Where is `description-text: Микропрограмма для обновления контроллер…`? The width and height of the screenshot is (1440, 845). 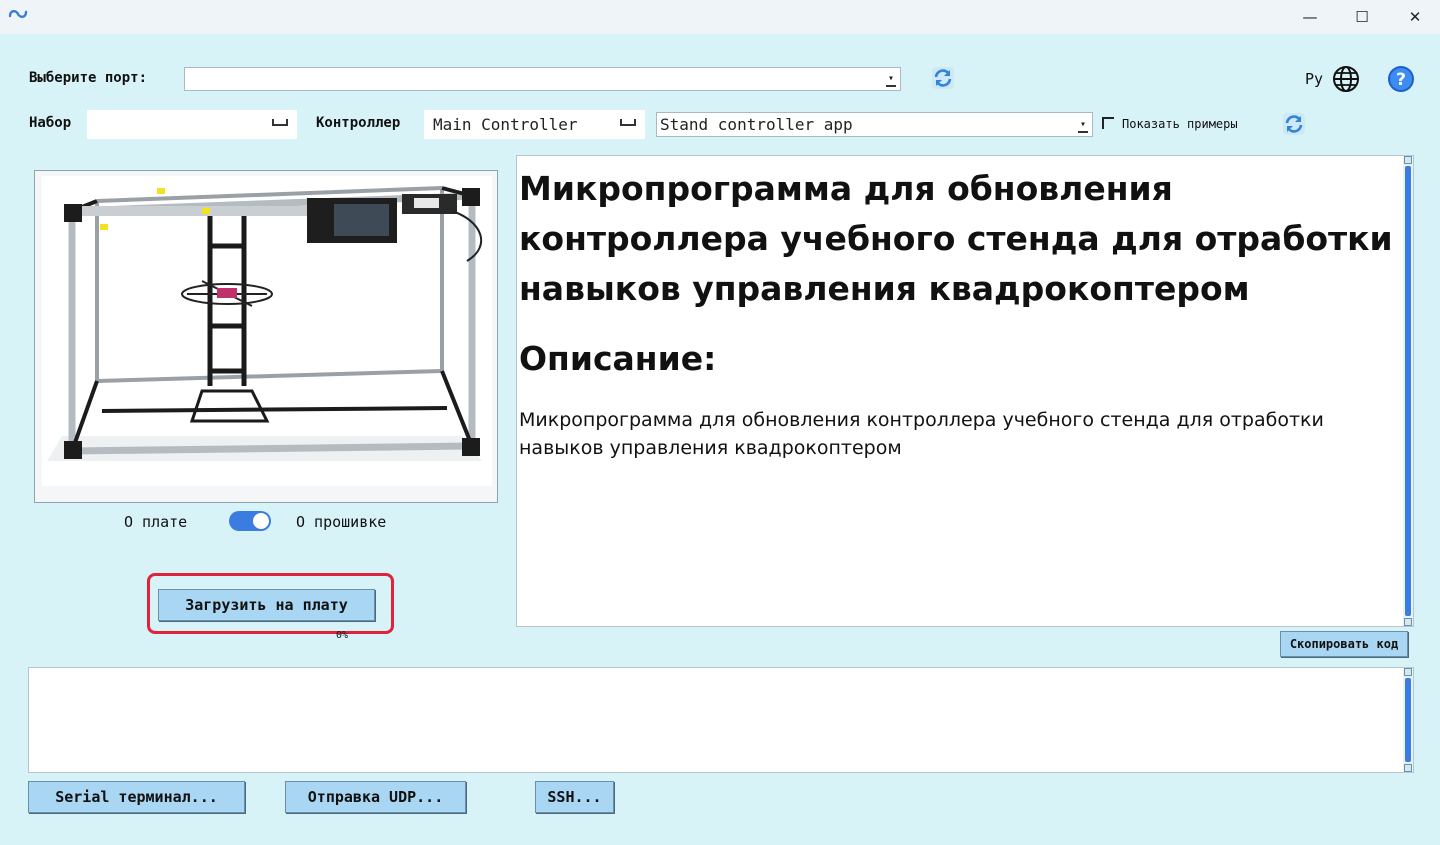
description-text: Микропрограмма для обновления контроллер… is located at coordinates (921, 434).